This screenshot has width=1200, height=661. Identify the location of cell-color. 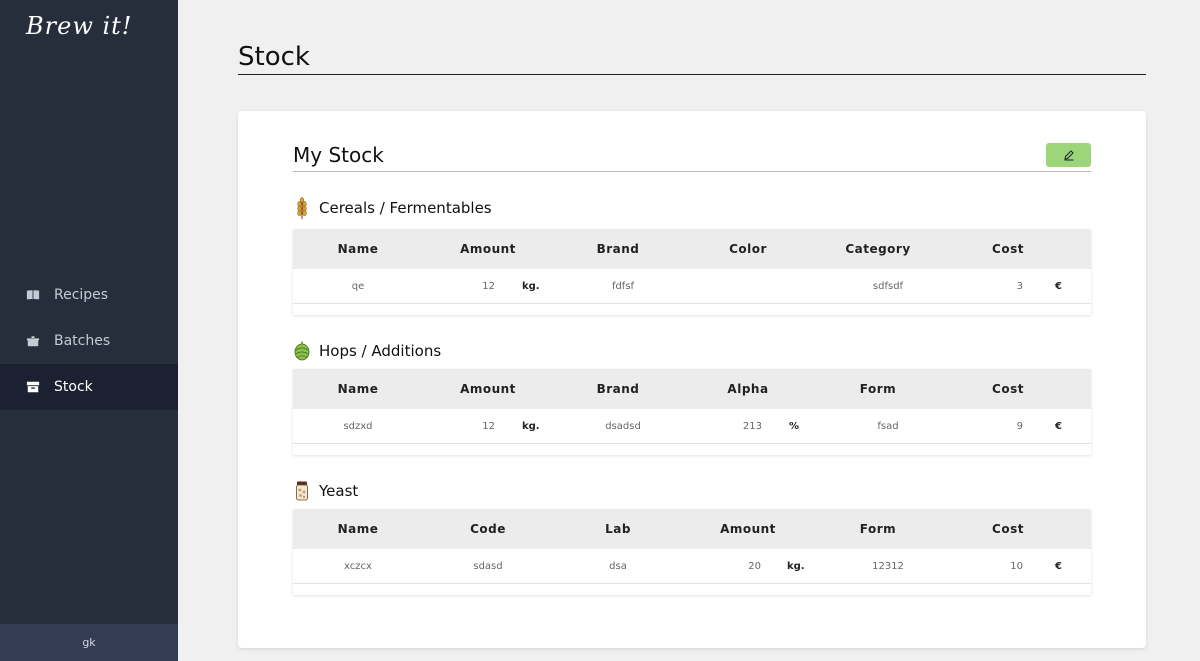
(748, 286).